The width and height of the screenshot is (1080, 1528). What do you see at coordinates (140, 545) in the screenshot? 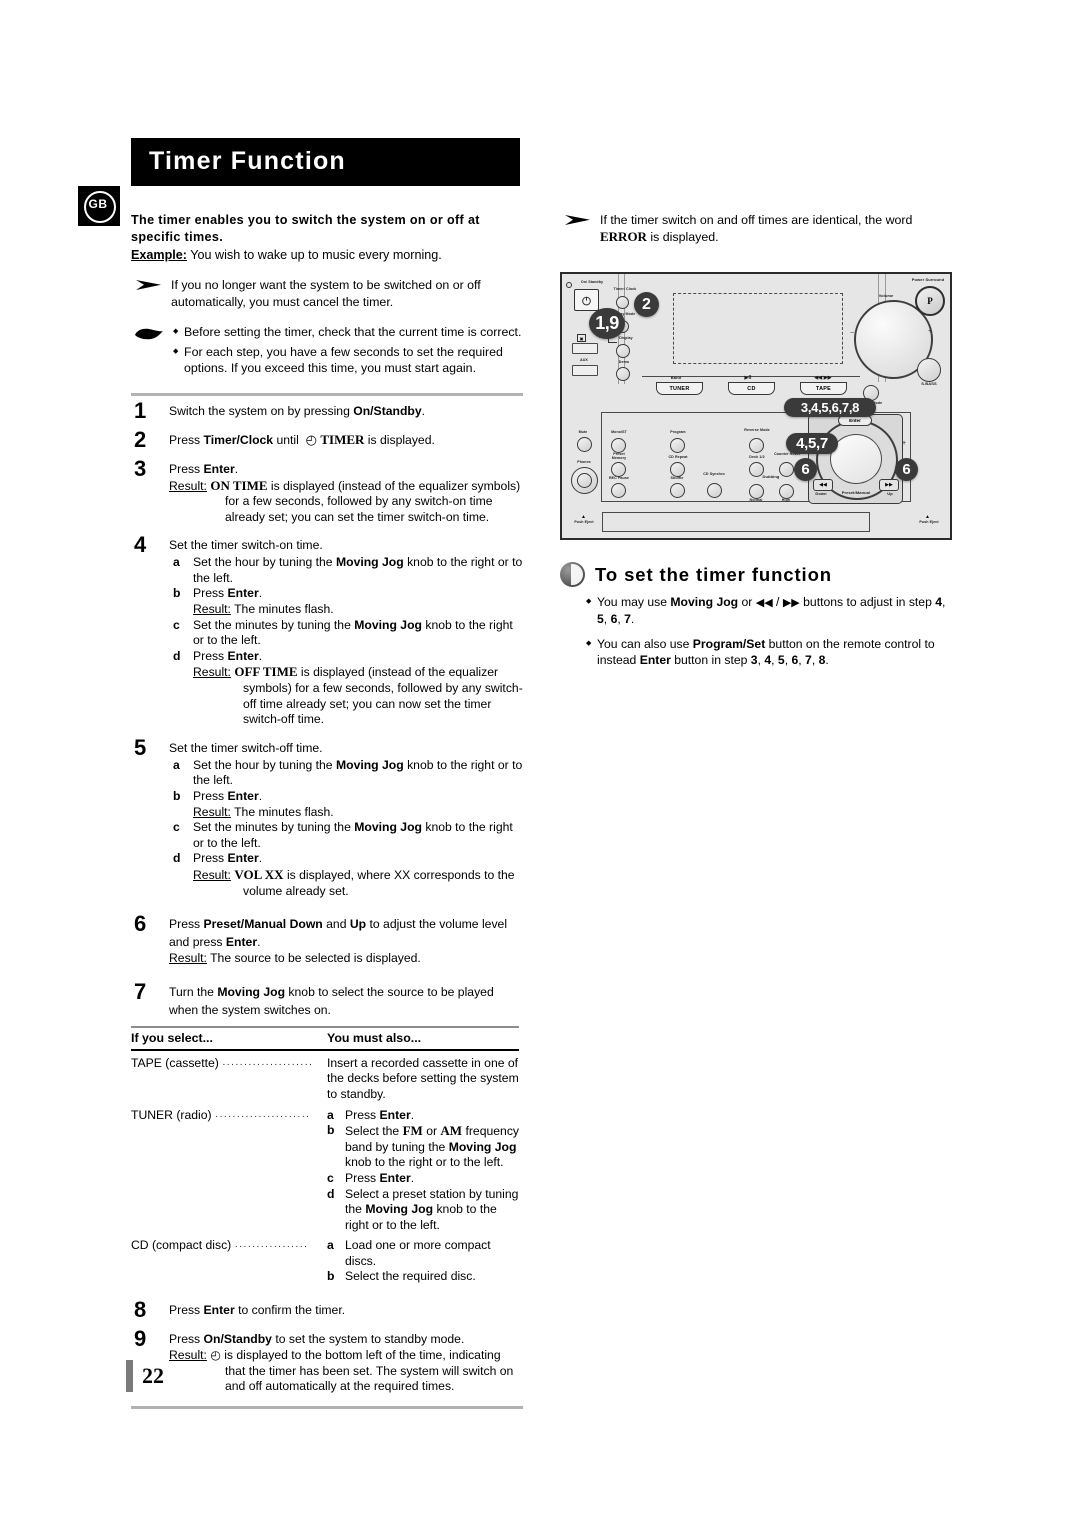
I see `step-number: 4` at bounding box center [140, 545].